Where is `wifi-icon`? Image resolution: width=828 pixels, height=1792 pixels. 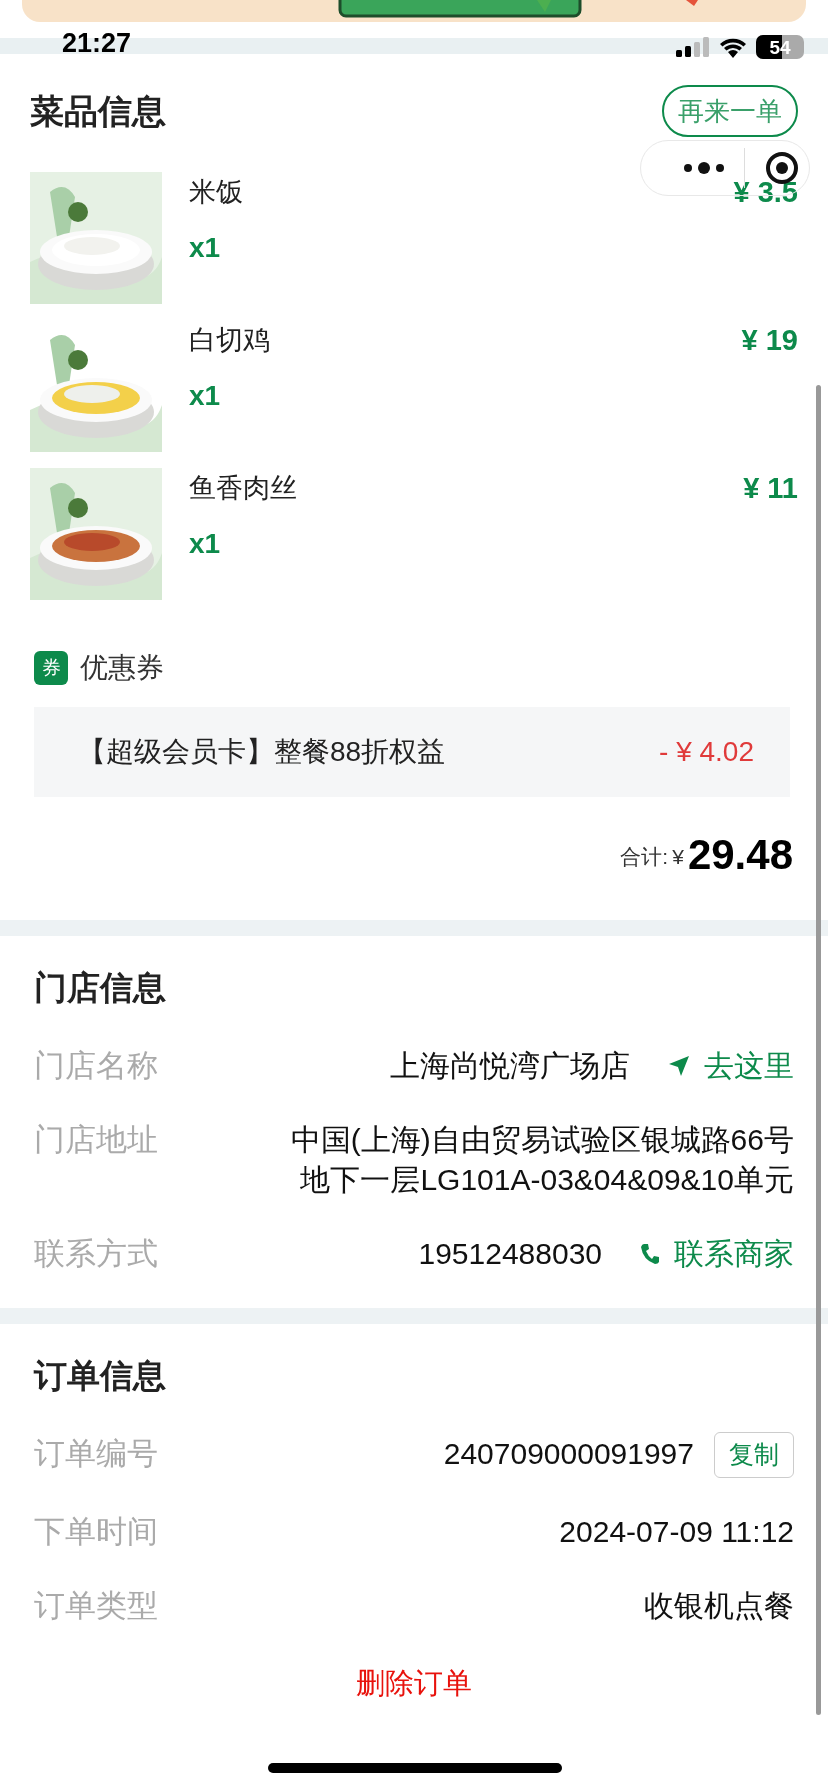
wifi-icon is located at coordinates (733, 47).